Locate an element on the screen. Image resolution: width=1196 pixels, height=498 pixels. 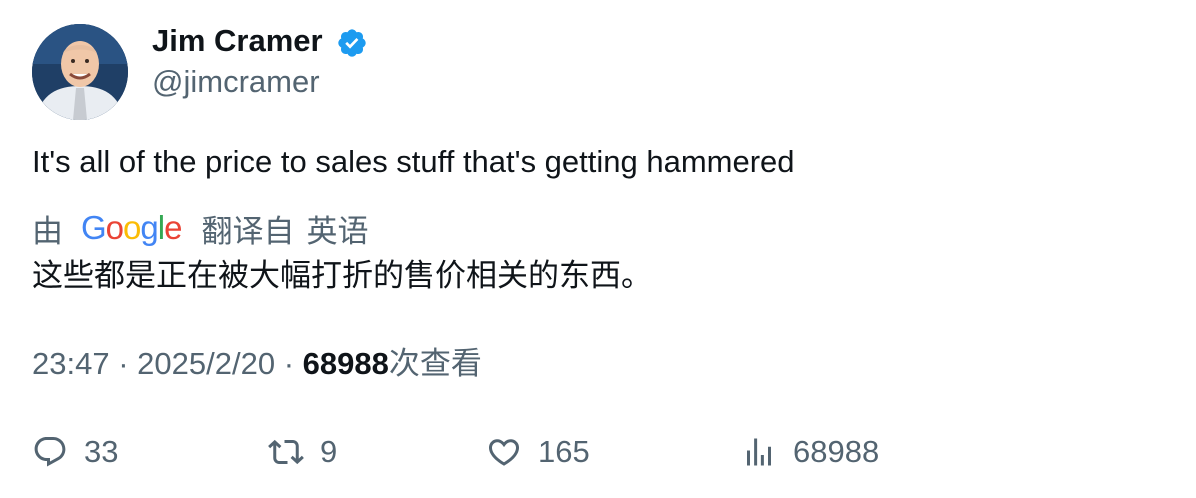
tweet-meta: 23:47 · 2025/2/20 · 68988次查看 is located at coordinates (257, 364).